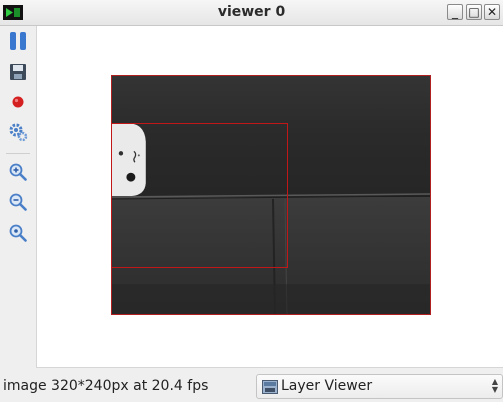  Describe the element at coordinates (474, 12) in the screenshot. I see `maximize-button: □` at that location.